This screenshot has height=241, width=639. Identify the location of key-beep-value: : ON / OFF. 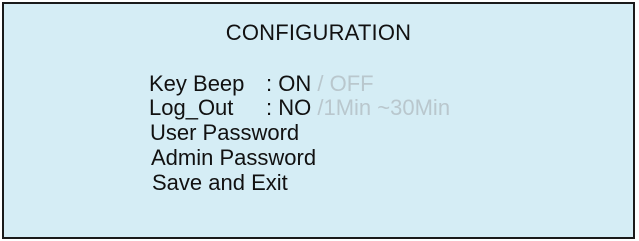
(320, 83).